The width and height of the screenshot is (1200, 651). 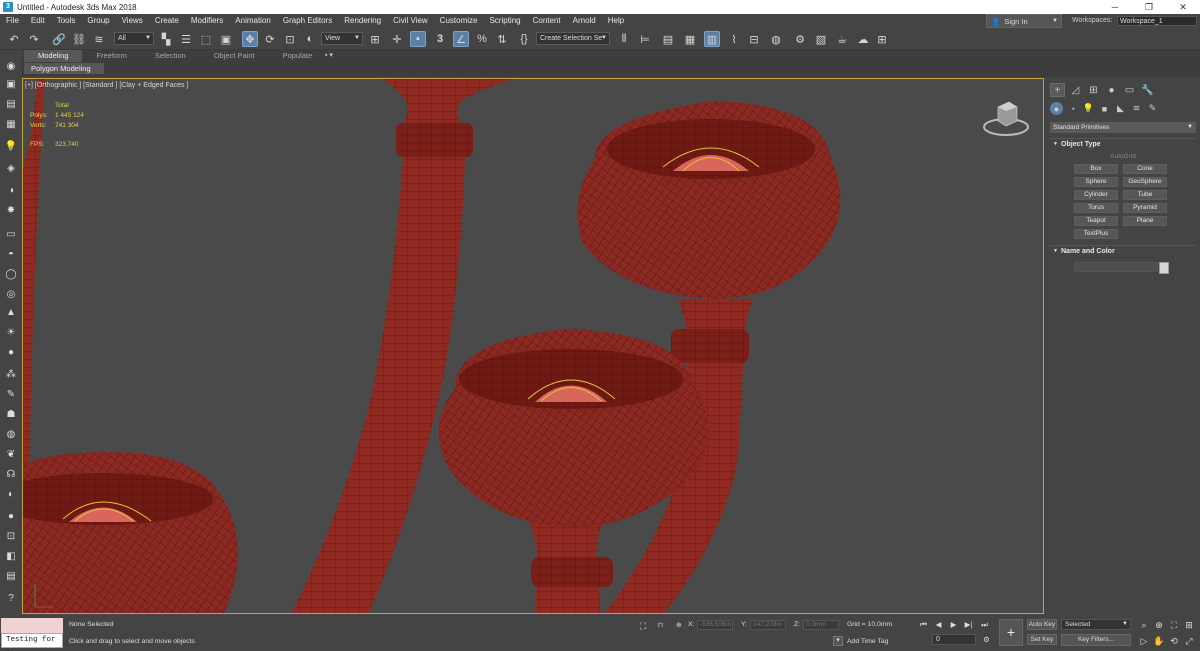 I want to click on cone-button: Cone, so click(x=1145, y=169).